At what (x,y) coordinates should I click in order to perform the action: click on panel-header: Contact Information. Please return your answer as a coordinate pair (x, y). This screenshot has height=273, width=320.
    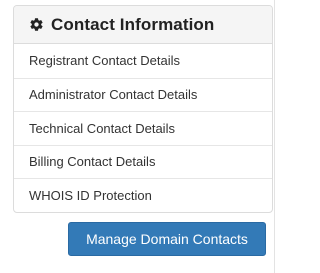
    Looking at the image, I should click on (143, 25).